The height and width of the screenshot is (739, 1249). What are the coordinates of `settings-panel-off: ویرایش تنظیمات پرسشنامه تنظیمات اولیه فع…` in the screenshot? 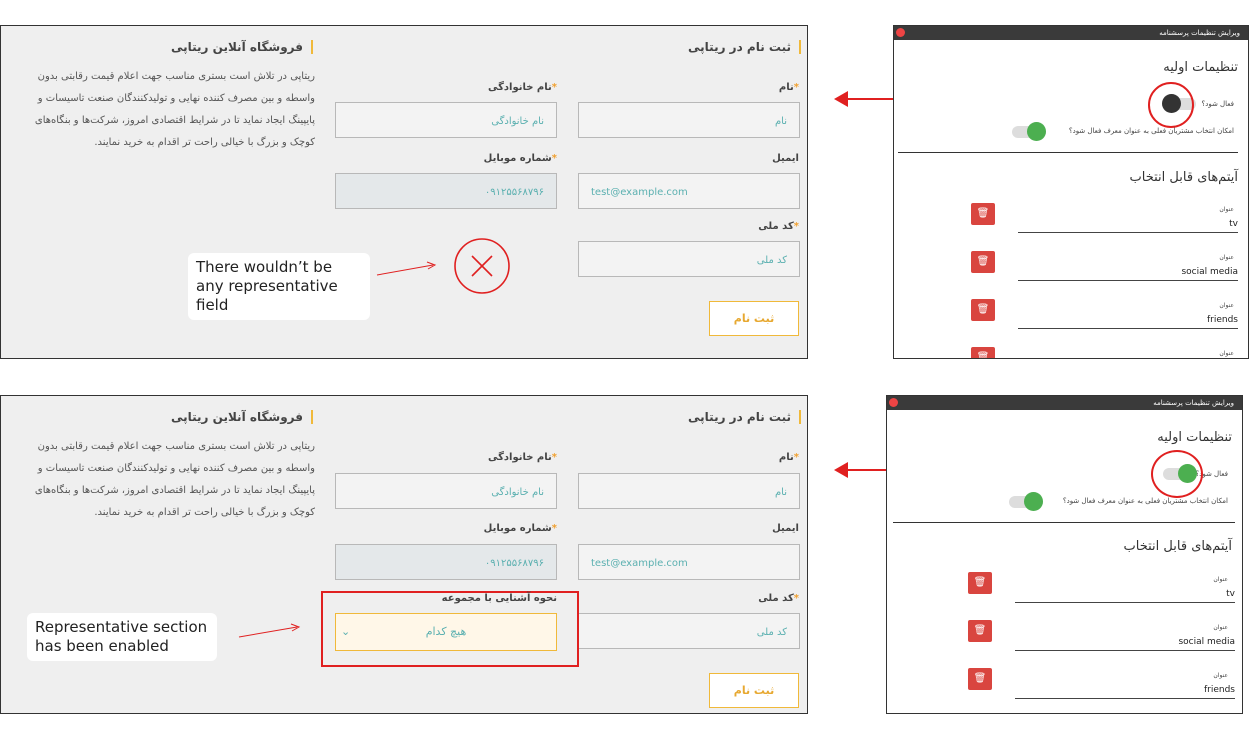 It's located at (1071, 192).